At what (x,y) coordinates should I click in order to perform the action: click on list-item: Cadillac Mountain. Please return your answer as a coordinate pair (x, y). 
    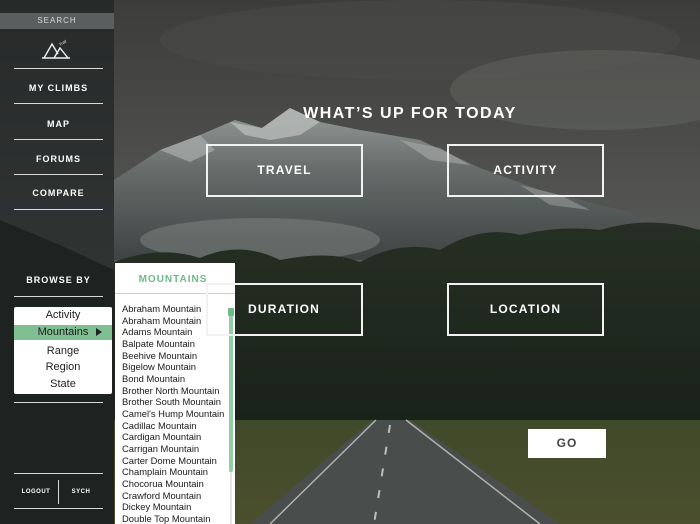
    Looking at the image, I should click on (176, 426).